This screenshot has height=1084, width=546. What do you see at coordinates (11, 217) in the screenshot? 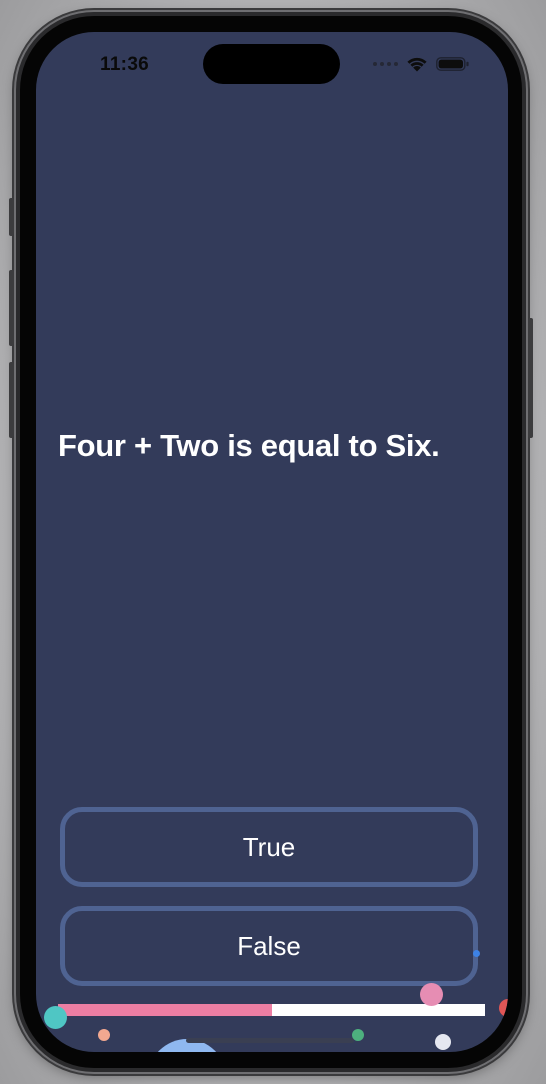
I see `action-button` at bounding box center [11, 217].